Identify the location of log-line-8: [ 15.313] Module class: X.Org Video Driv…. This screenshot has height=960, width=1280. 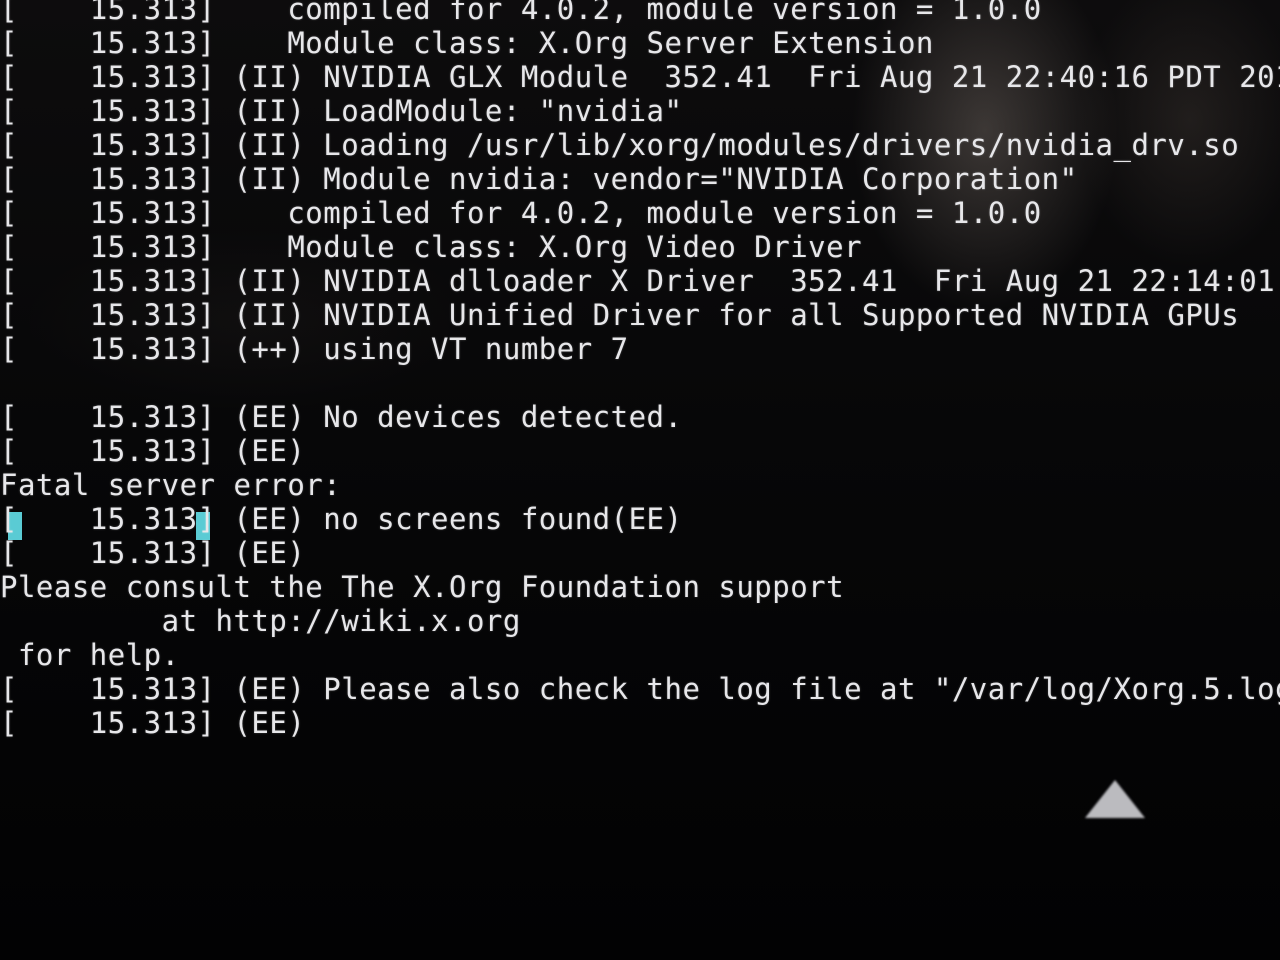
(431, 247).